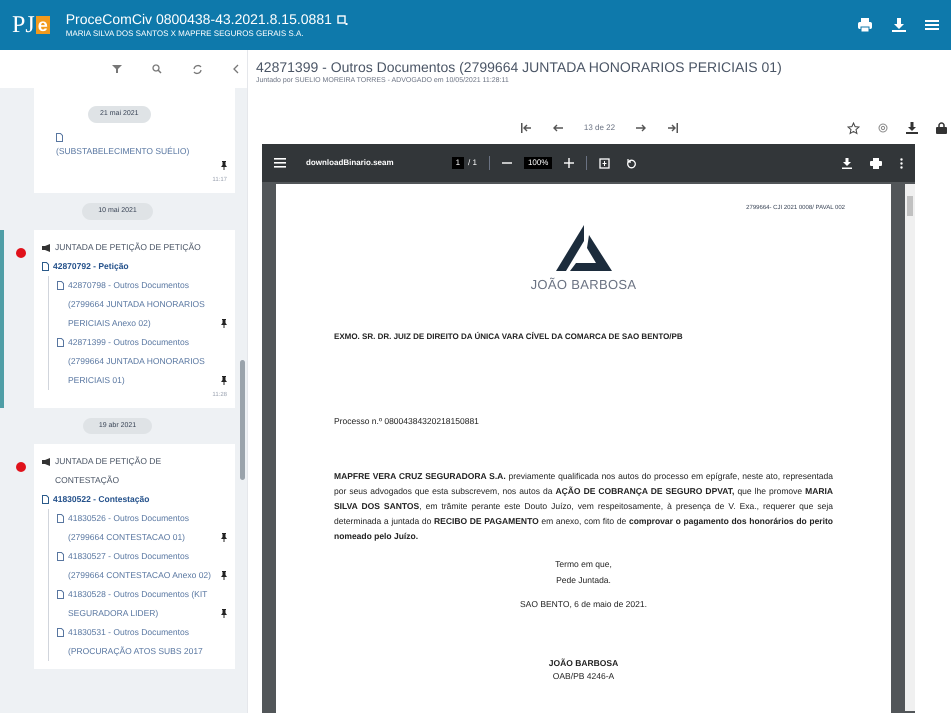 The height and width of the screenshot is (713, 951). What do you see at coordinates (941, 128) in the screenshot?
I see `lock-icon` at bounding box center [941, 128].